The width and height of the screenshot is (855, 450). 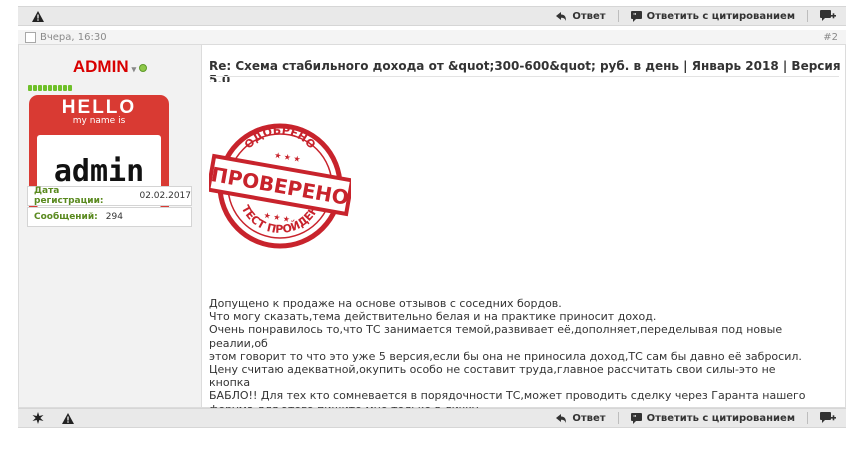 What do you see at coordinates (69, 196) in the screenshot?
I see `registration-label: Дата регистрации:` at bounding box center [69, 196].